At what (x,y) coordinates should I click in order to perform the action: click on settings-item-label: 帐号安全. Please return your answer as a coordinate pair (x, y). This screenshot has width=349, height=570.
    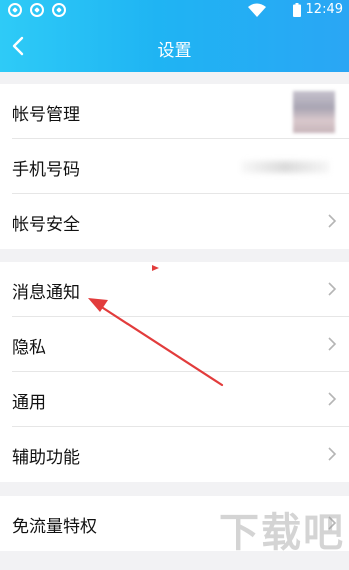
    Looking at the image, I should click on (46, 225).